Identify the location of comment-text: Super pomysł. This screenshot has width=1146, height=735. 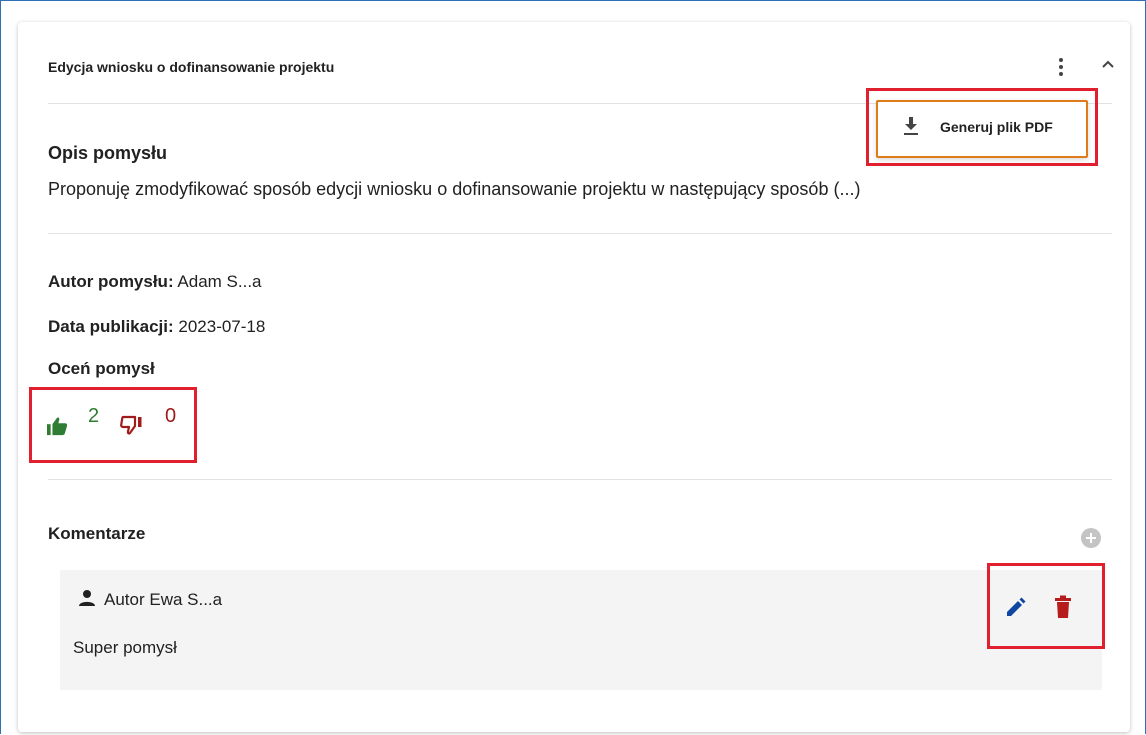
(125, 647).